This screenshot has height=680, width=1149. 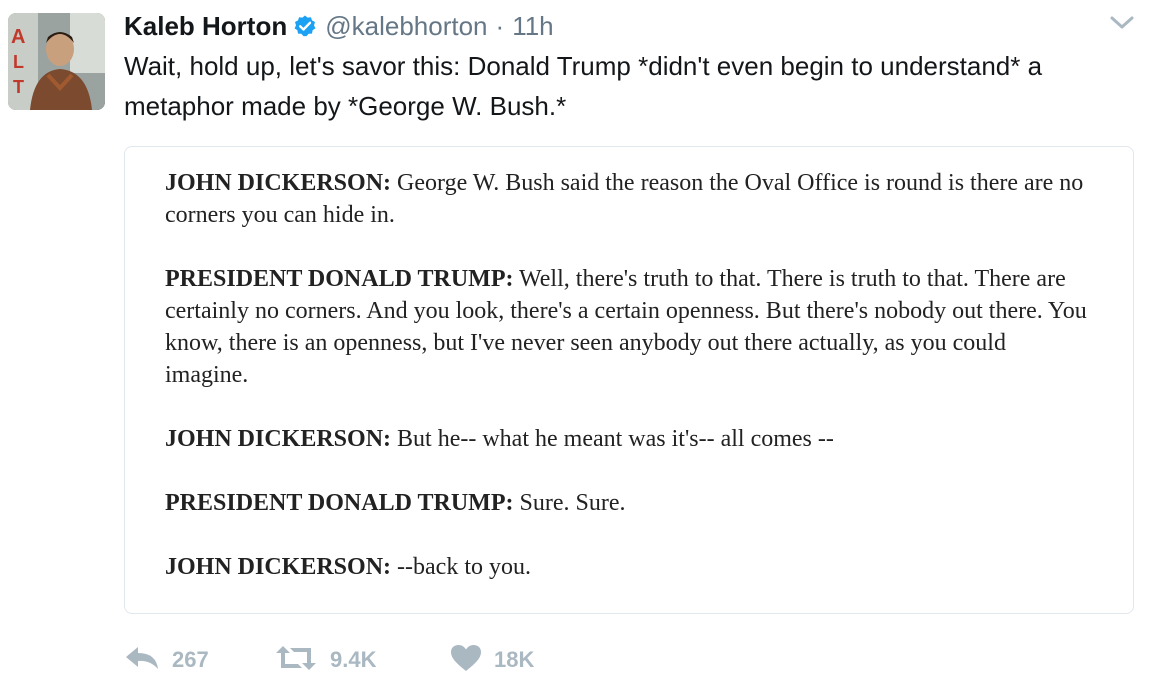 I want to click on tweet-actions: 267 9.4K 18K, so click(x=362, y=660).